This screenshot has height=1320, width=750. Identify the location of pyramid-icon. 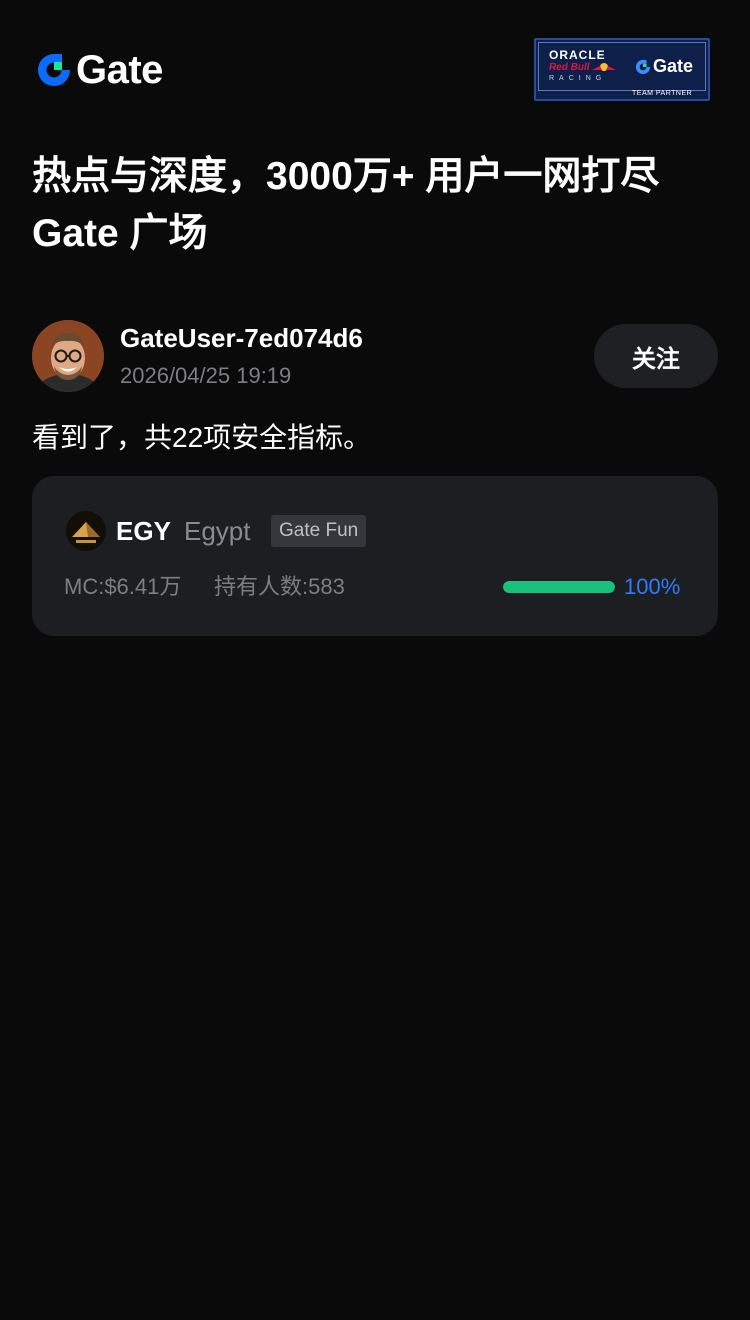
(86, 531).